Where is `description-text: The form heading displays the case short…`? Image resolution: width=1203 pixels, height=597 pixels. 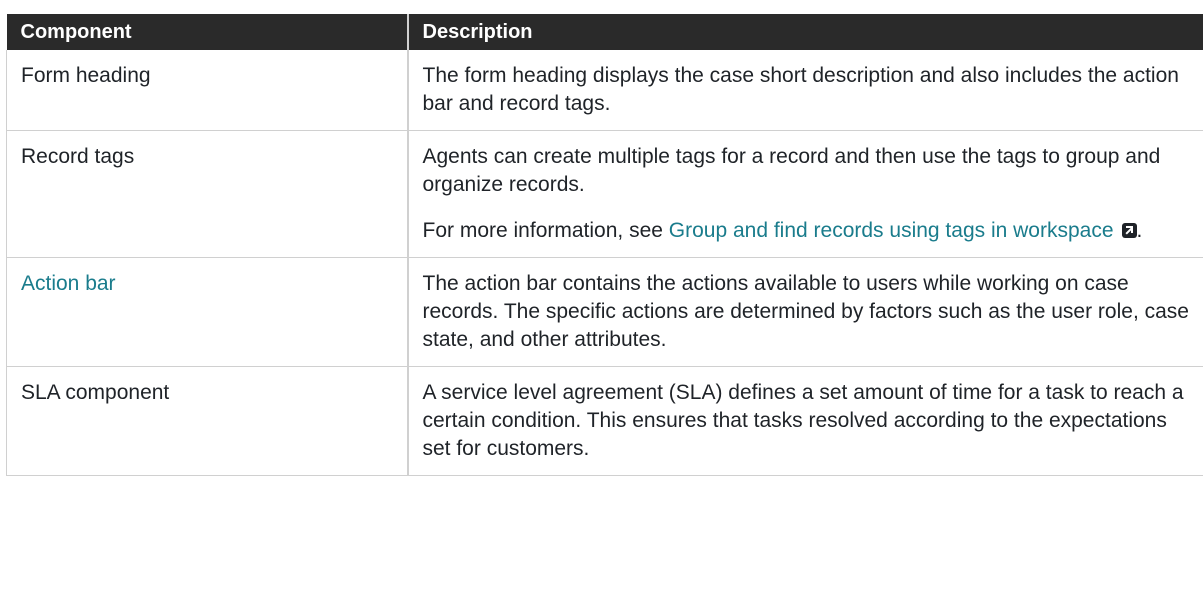
description-text: The form heading displays the case short… is located at coordinates (800, 89).